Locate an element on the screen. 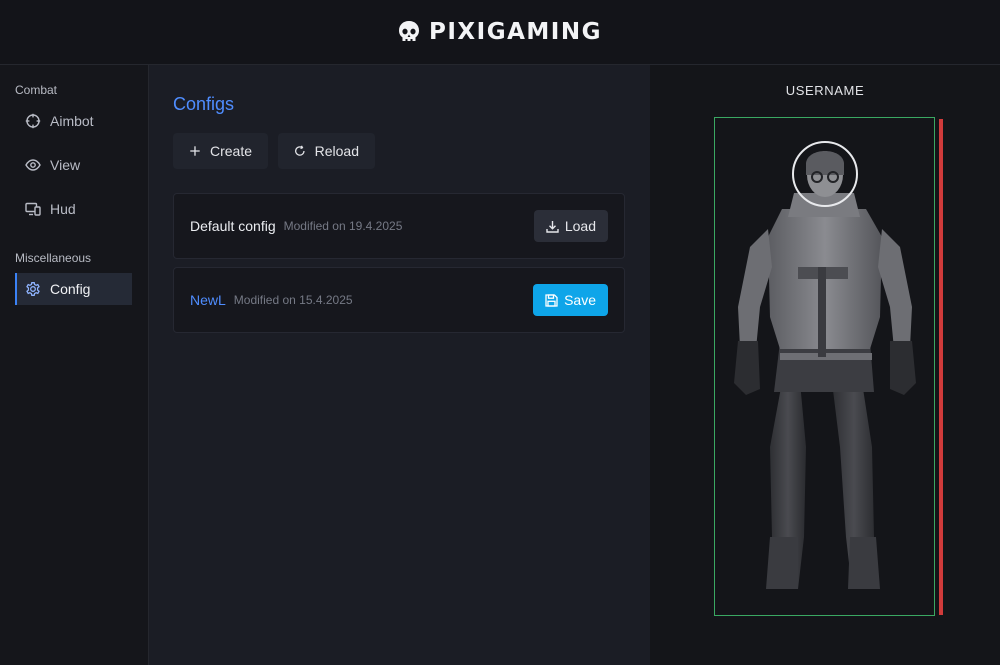 The width and height of the screenshot is (1000, 665). gear-icon is located at coordinates (33, 289).